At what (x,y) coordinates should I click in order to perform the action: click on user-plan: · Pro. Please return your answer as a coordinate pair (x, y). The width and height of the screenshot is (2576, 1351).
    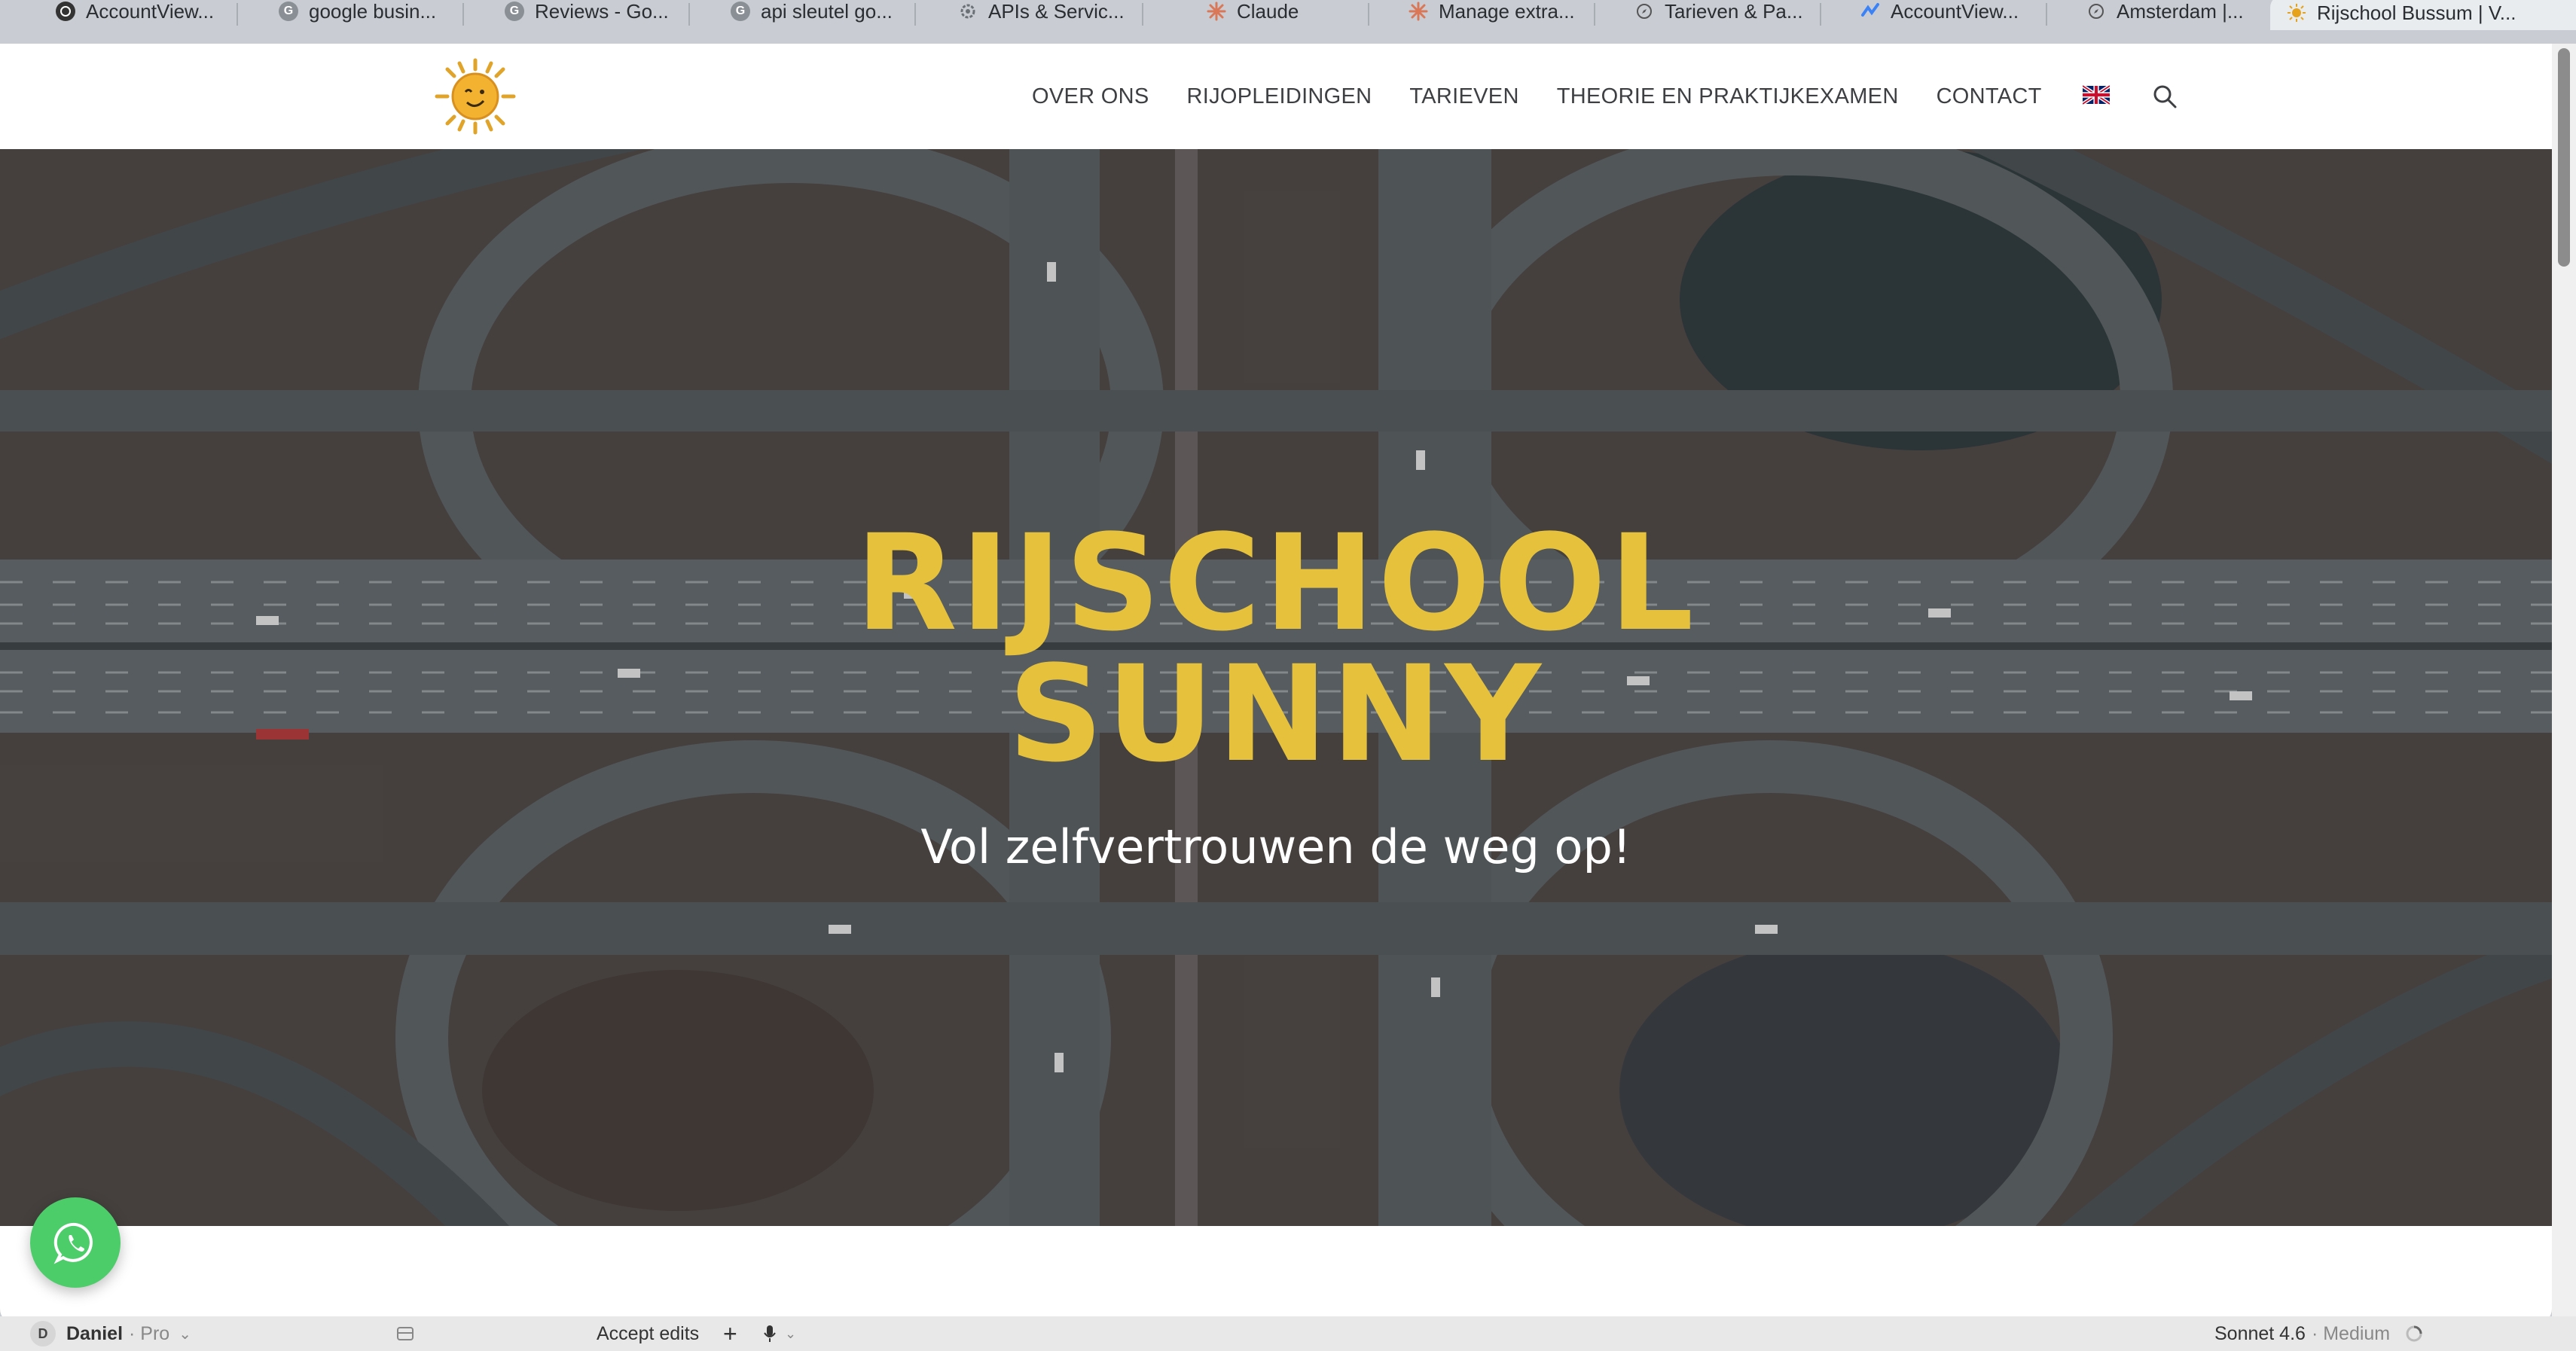
    Looking at the image, I should click on (149, 1333).